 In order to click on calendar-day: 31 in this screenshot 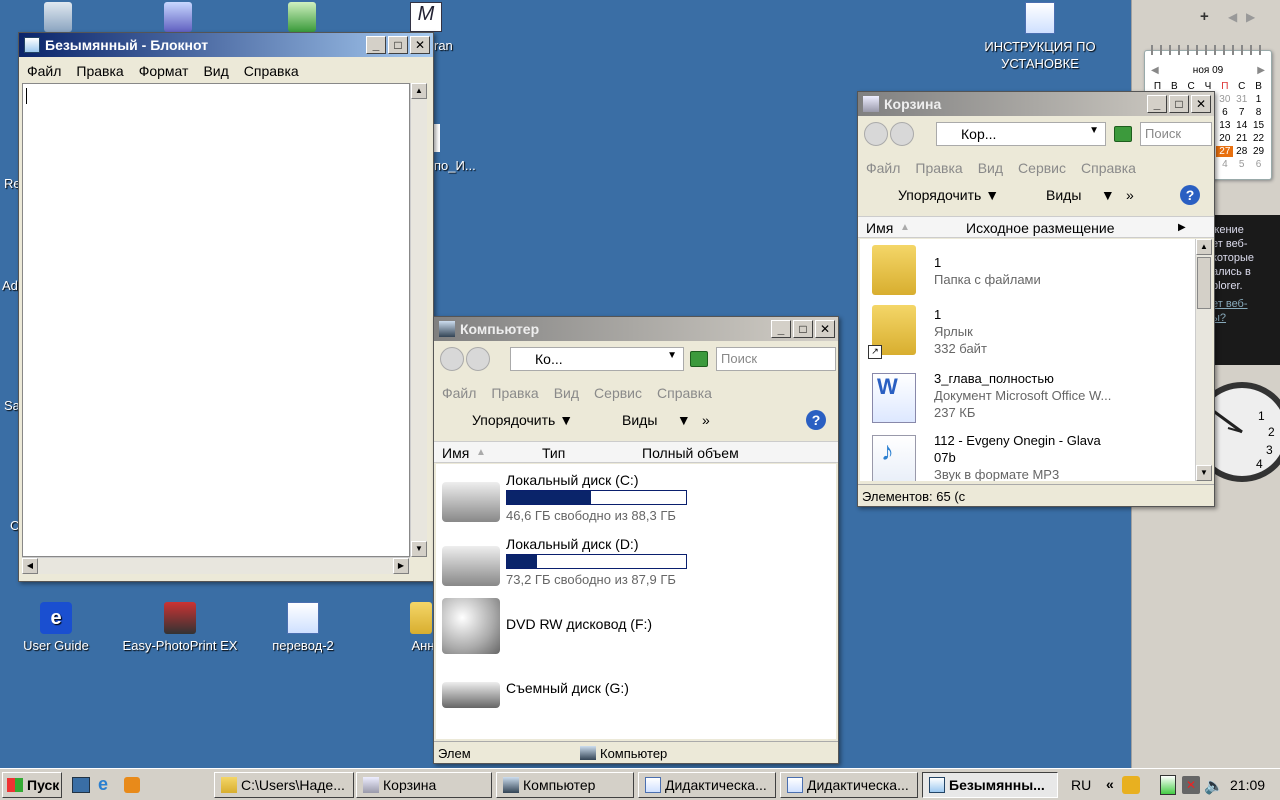, I will do `click(1241, 99)`.